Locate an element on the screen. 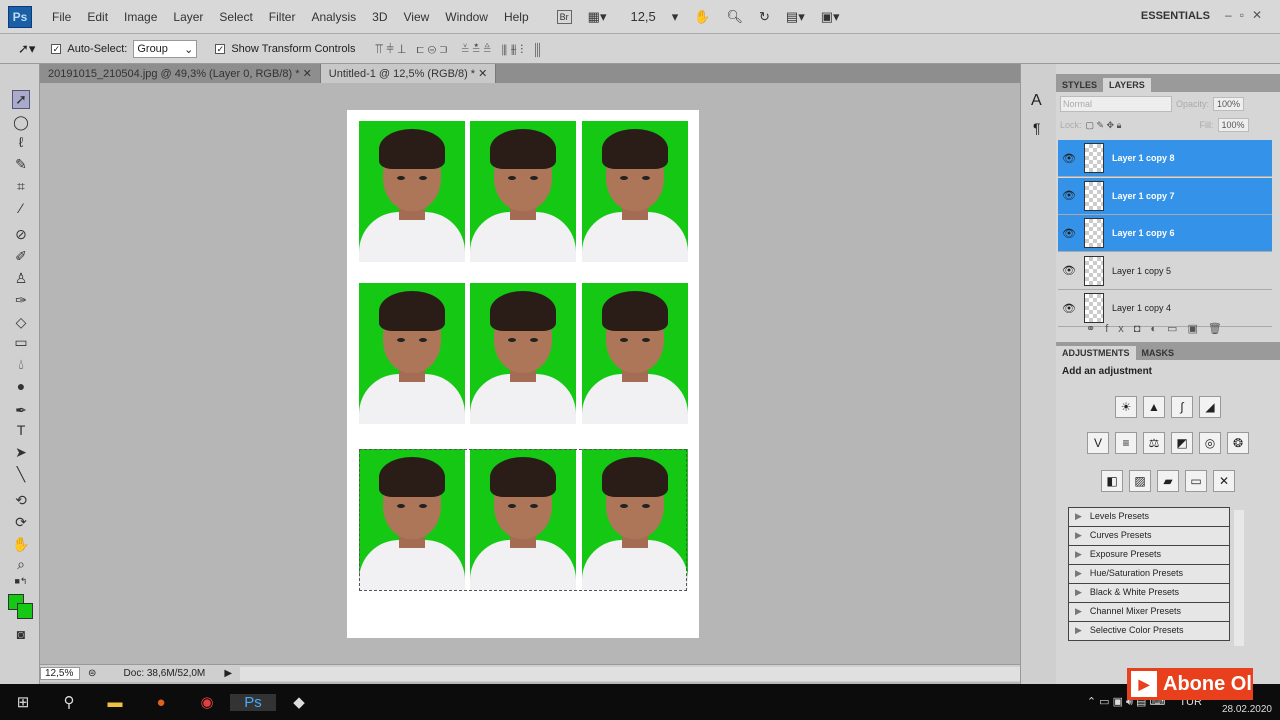 This screenshot has width=1280, height=720. app-icon: ● is located at coordinates (161, 702).